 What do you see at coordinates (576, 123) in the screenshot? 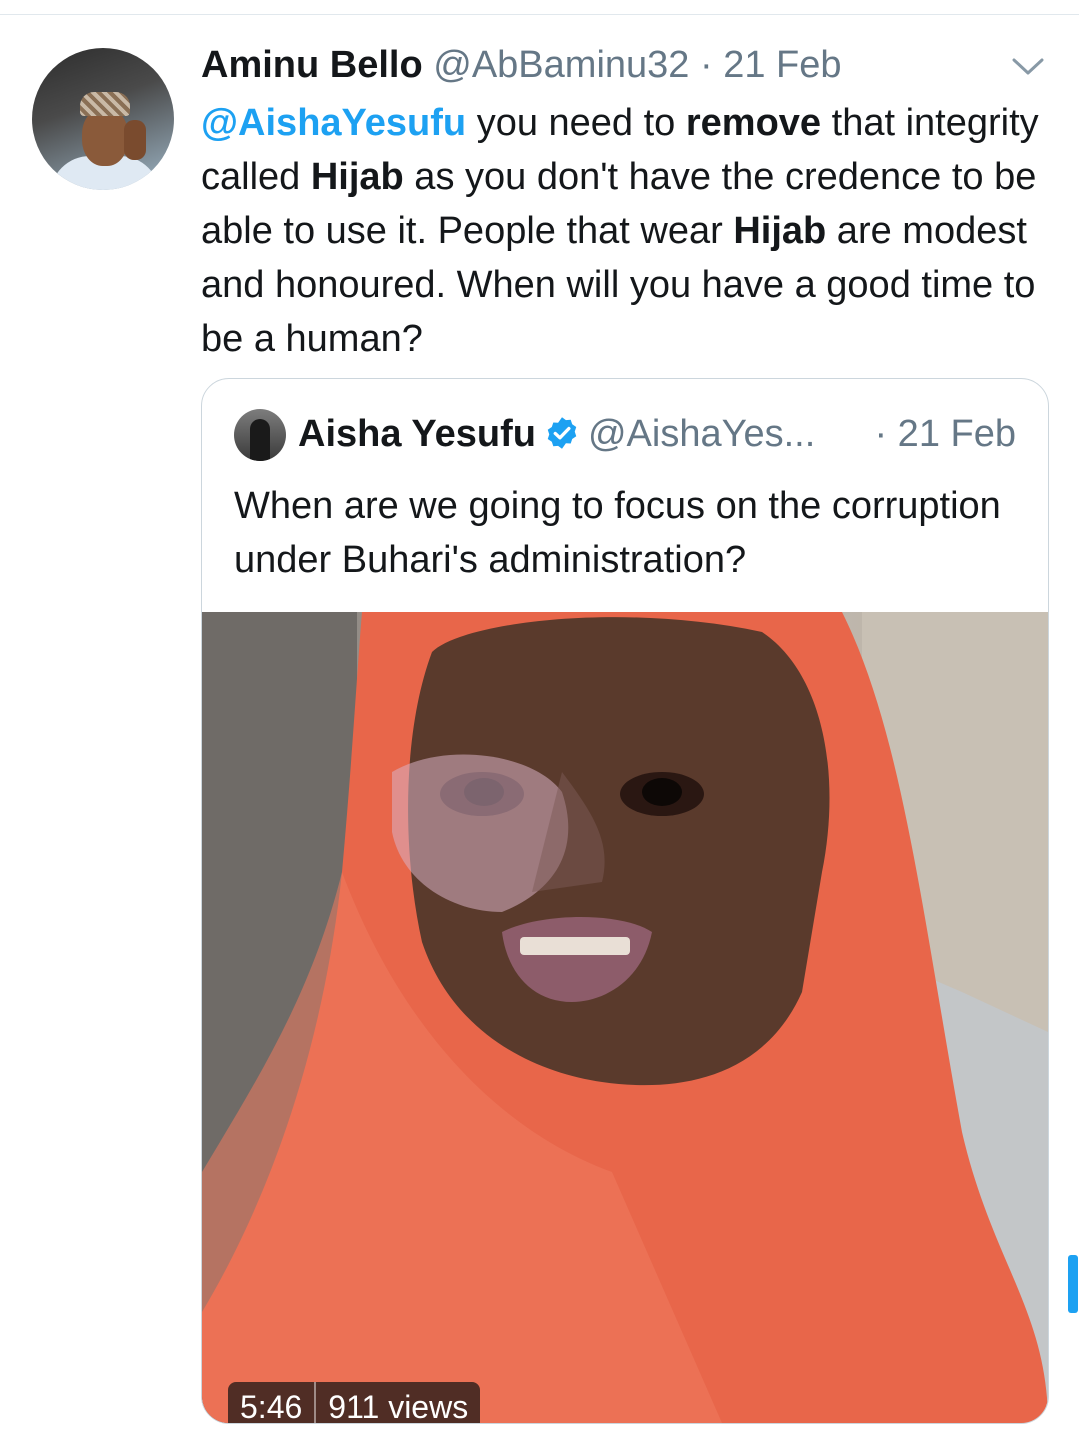
I see `tweet-text-part: you need to` at bounding box center [576, 123].